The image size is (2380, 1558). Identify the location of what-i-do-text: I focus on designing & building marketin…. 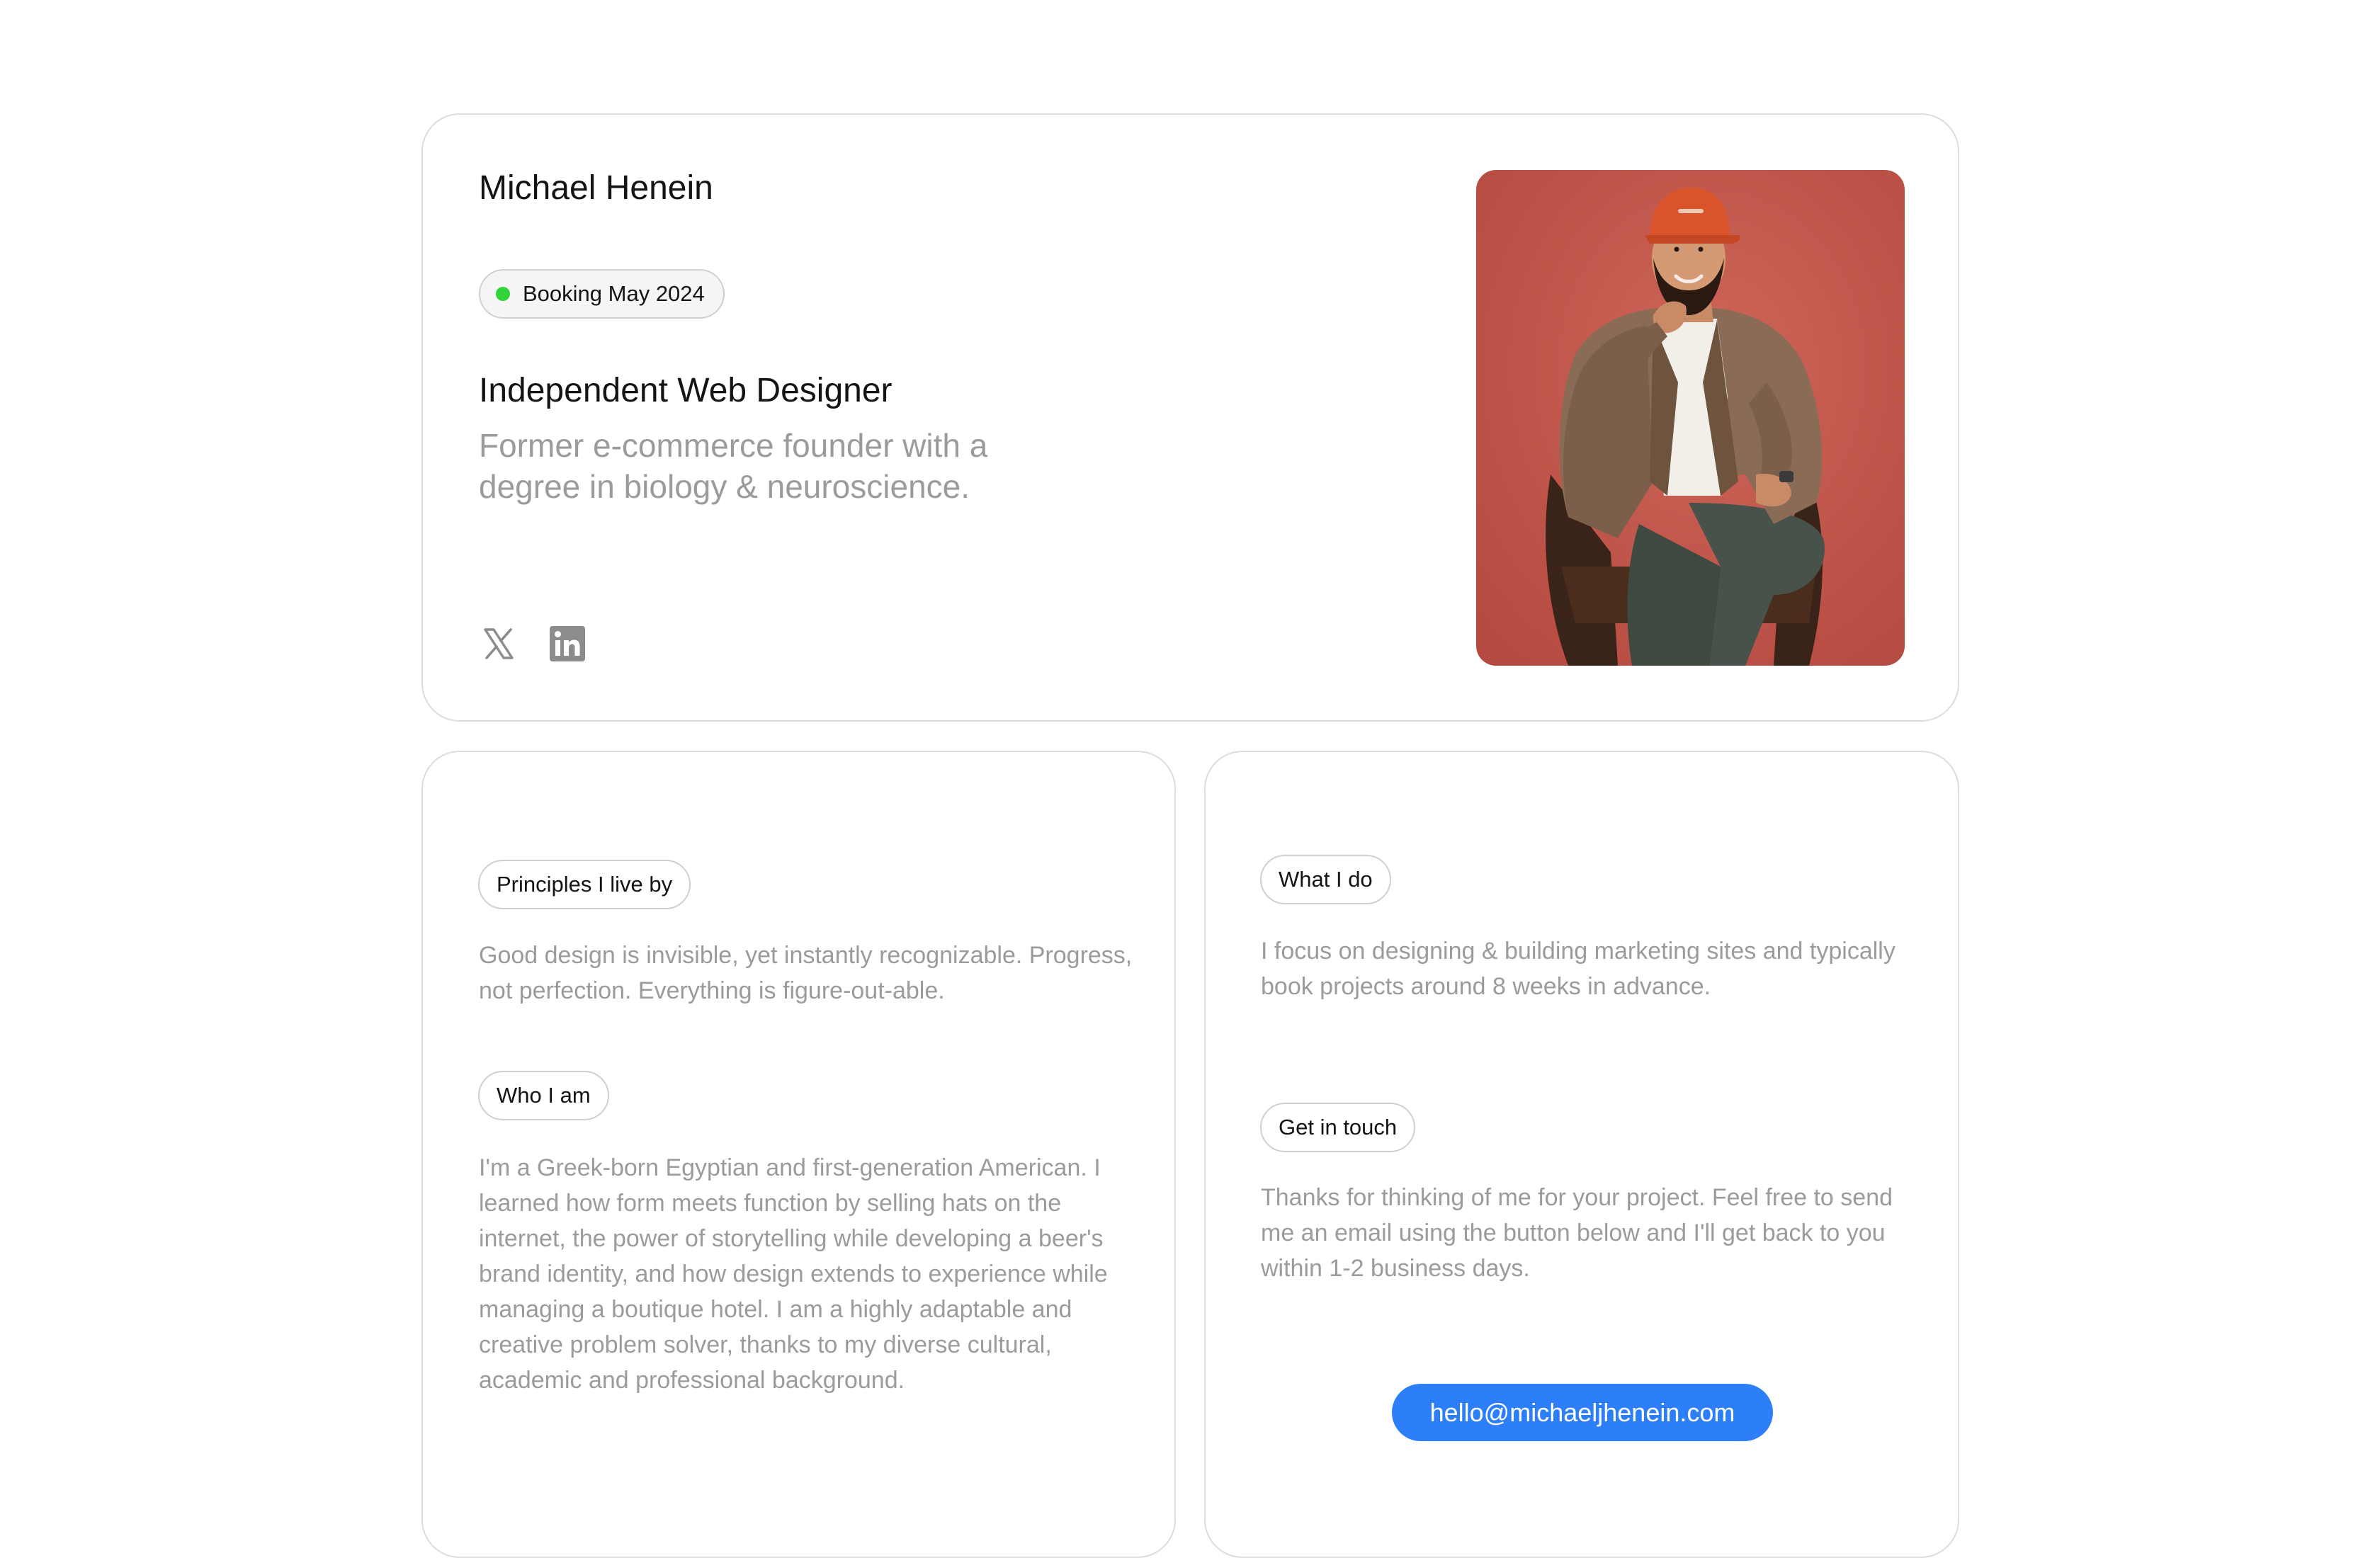
(1578, 969).